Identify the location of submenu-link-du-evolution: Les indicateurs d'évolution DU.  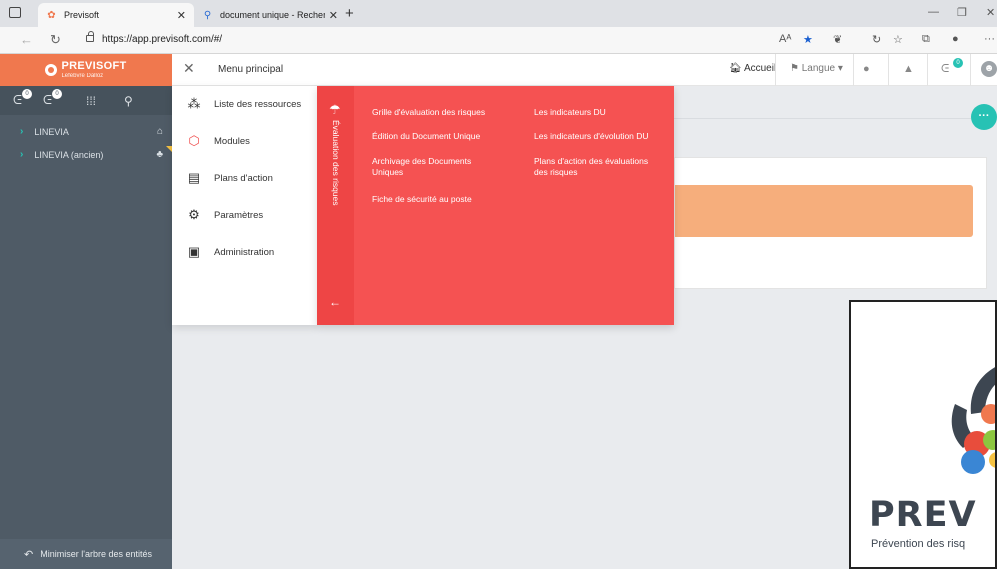
(599, 136).